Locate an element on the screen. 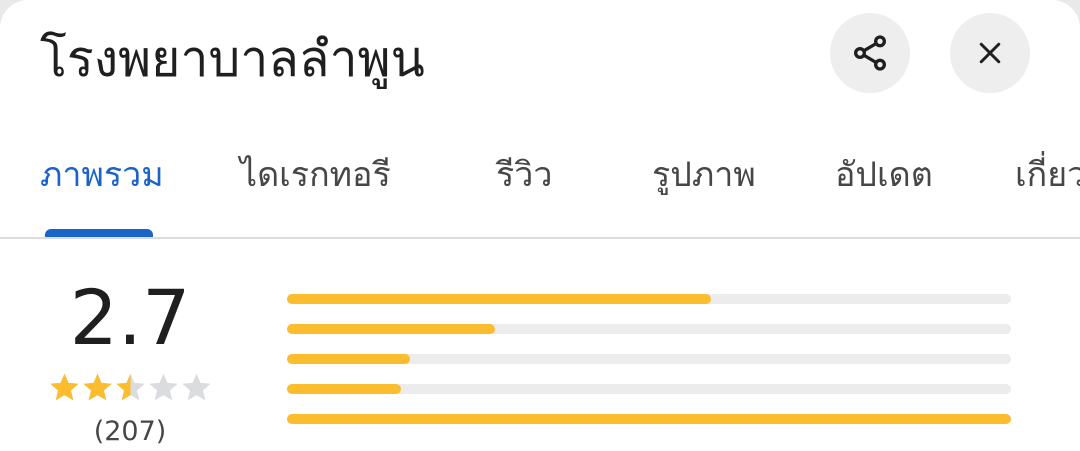  close-button is located at coordinates (990, 53).